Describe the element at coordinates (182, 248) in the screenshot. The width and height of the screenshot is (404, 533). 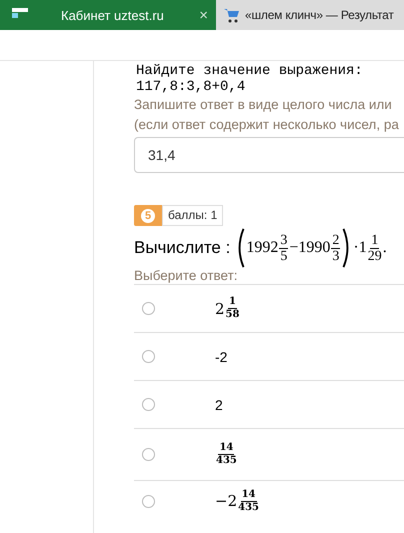
I see `task-label: Вычислите :` at that location.